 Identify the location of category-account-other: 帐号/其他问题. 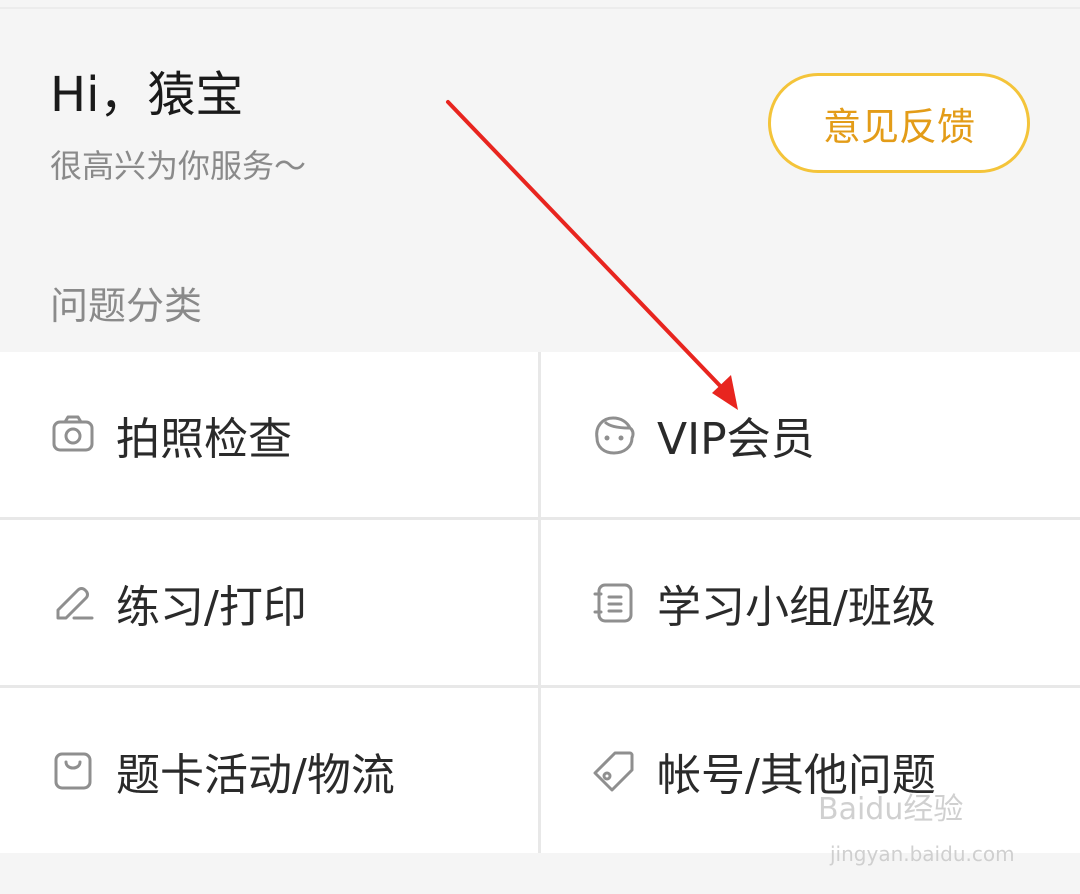
(810, 770).